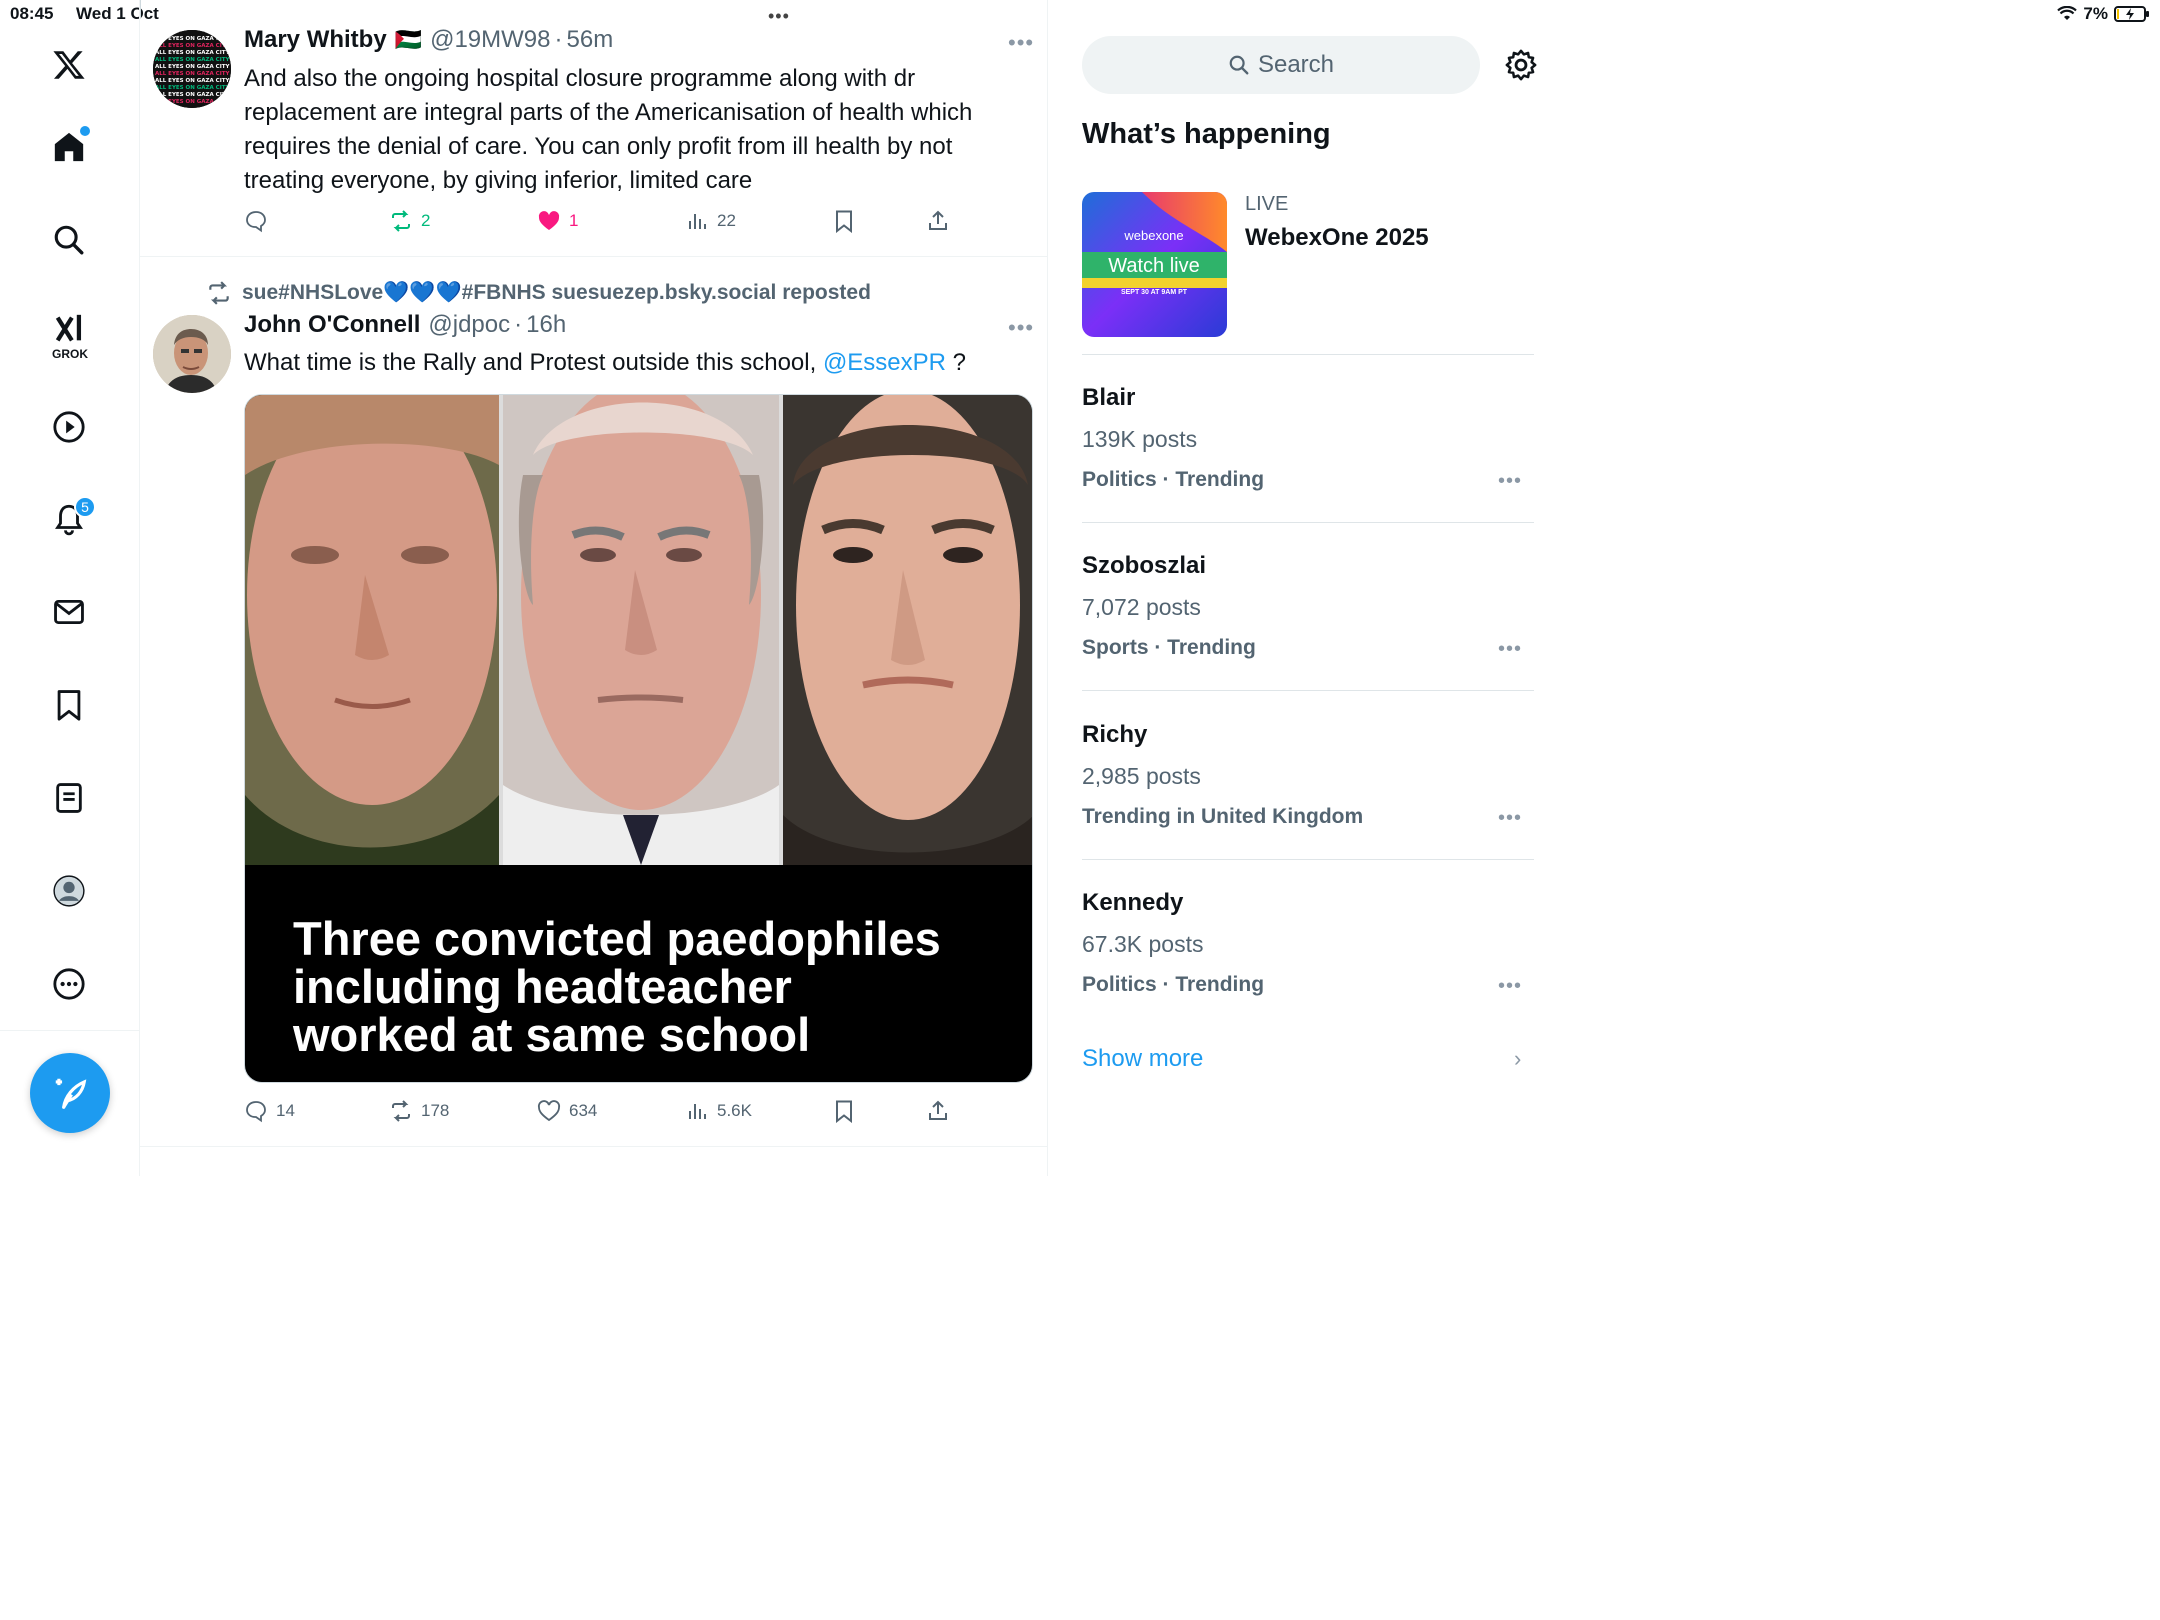 This screenshot has height=1620, width=2160. What do you see at coordinates (69, 147) in the screenshot?
I see `home-icon` at bounding box center [69, 147].